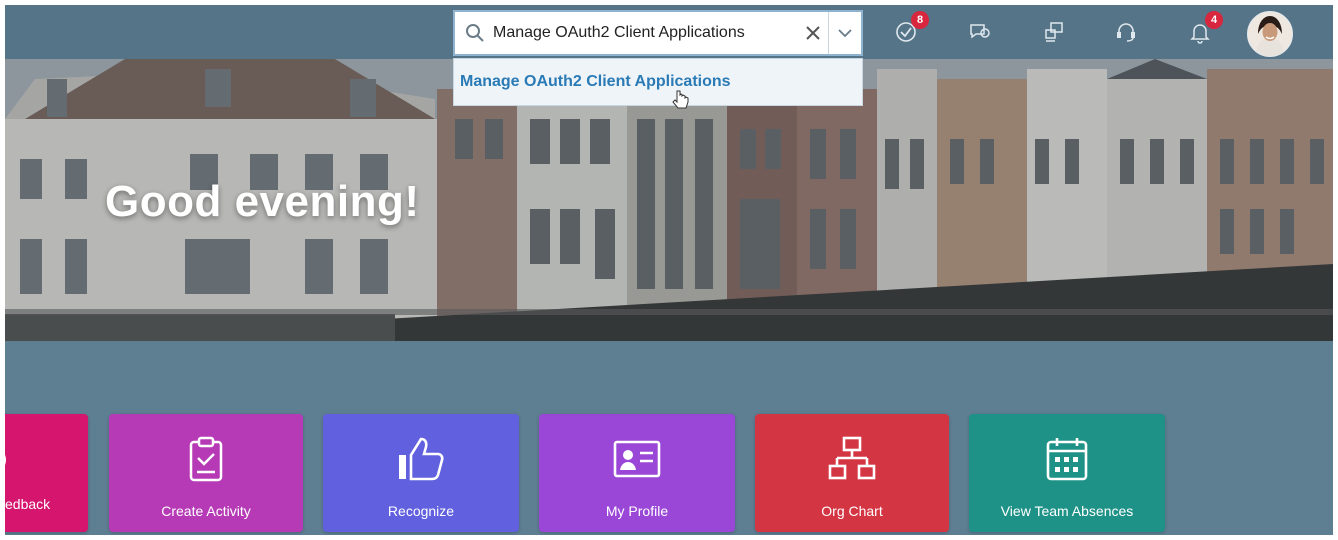 Image resolution: width=1338 pixels, height=540 pixels. What do you see at coordinates (421, 459) in the screenshot?
I see `thumbs-up-icon` at bounding box center [421, 459].